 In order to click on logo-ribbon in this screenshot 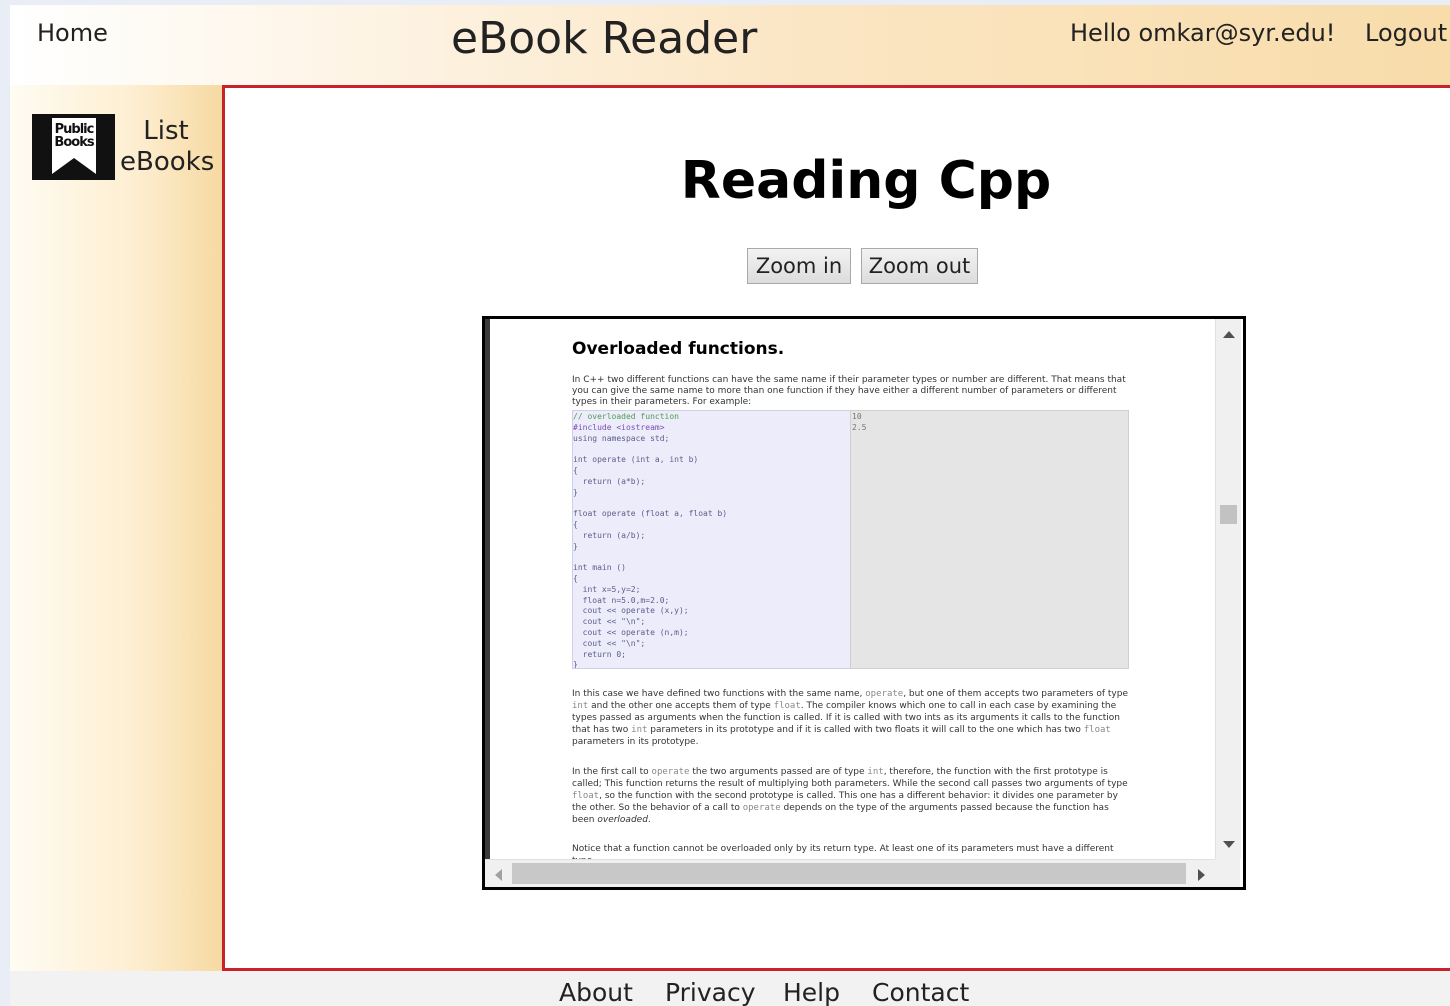, I will do `click(74, 166)`.